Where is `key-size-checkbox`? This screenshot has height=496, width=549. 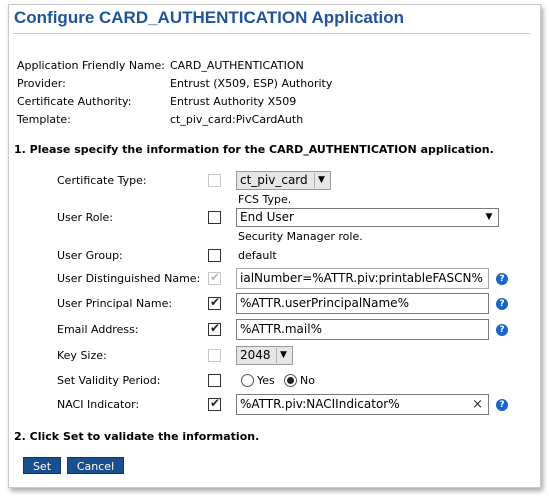 key-size-checkbox is located at coordinates (214, 355).